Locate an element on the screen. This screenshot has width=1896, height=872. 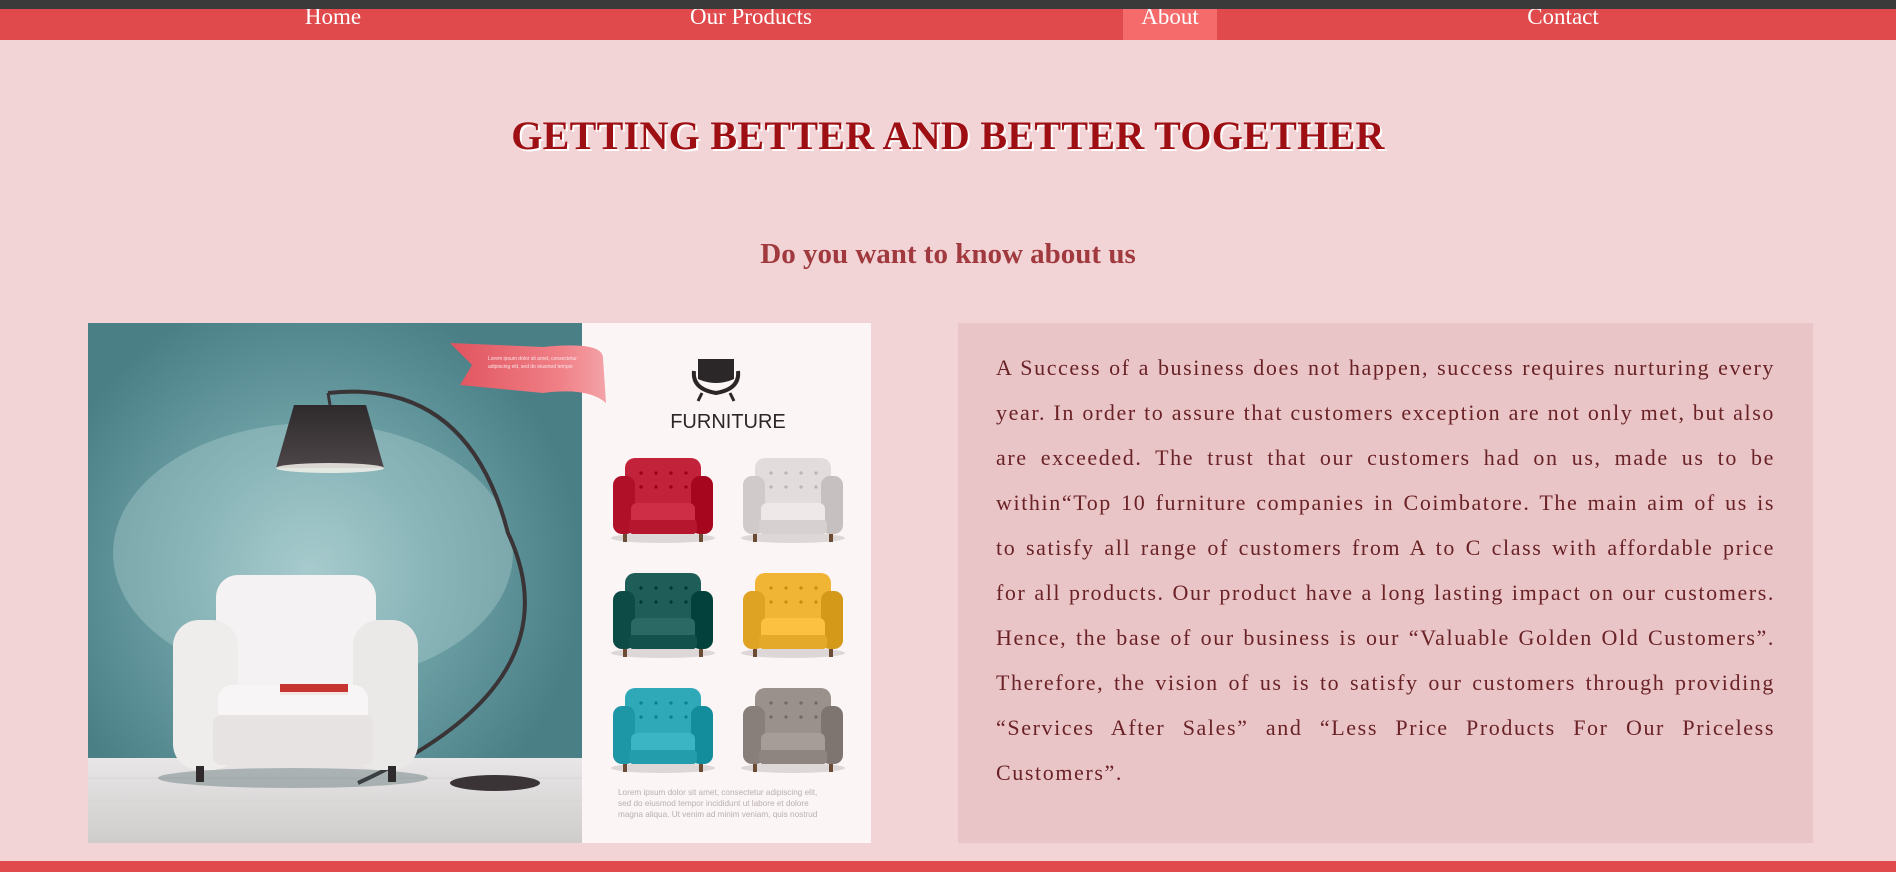
main-navbar: Home Our Products About Contact is located at coordinates (948, 24).